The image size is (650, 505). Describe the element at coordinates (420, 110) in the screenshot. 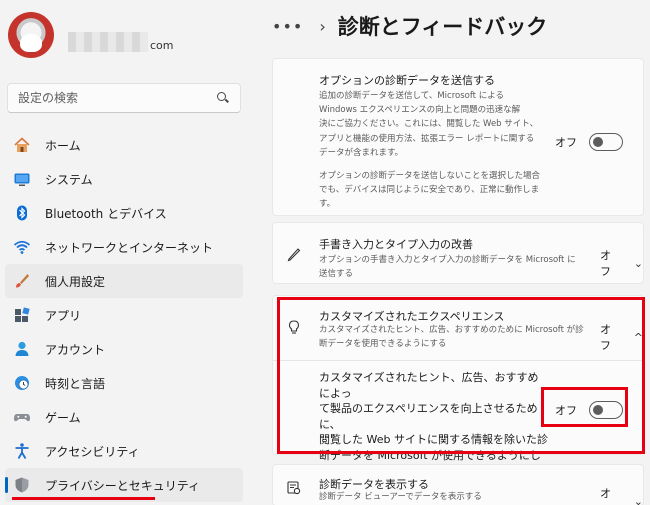

I see `desc-line: Windows エクスペリエンスの向上と問題の迅速な解` at that location.